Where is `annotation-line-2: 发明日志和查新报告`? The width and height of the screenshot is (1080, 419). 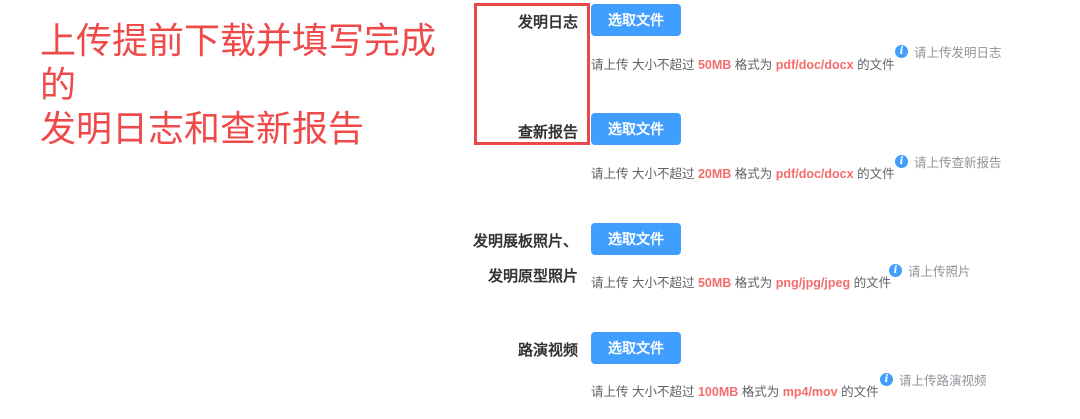
annotation-line-2: 发明日志和查新报告 is located at coordinates (202, 129).